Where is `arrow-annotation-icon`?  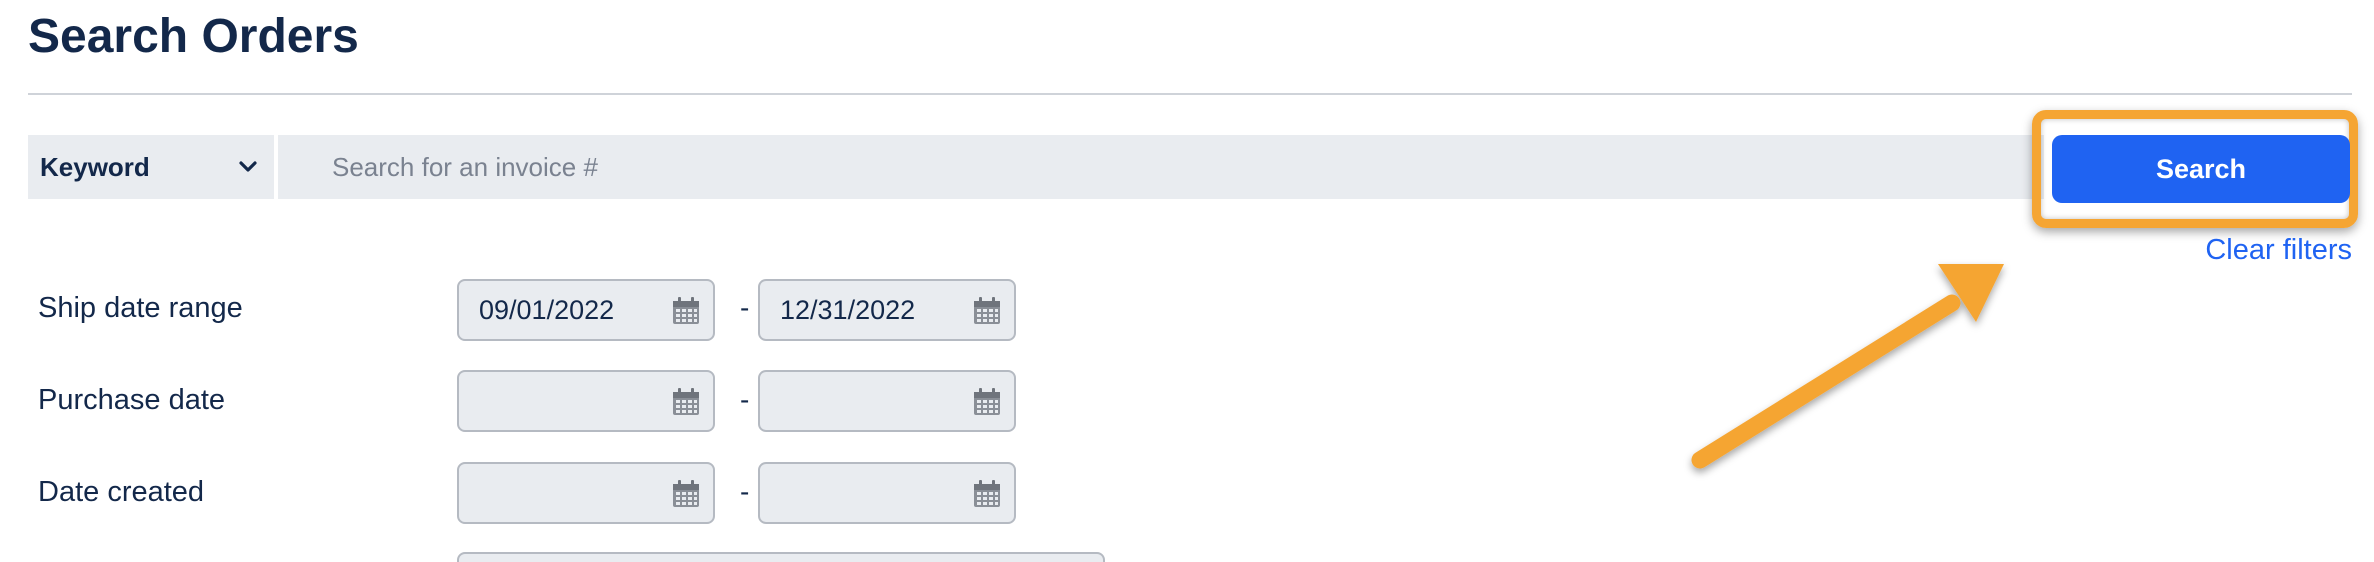
arrow-annotation-icon is located at coordinates (1847, 366).